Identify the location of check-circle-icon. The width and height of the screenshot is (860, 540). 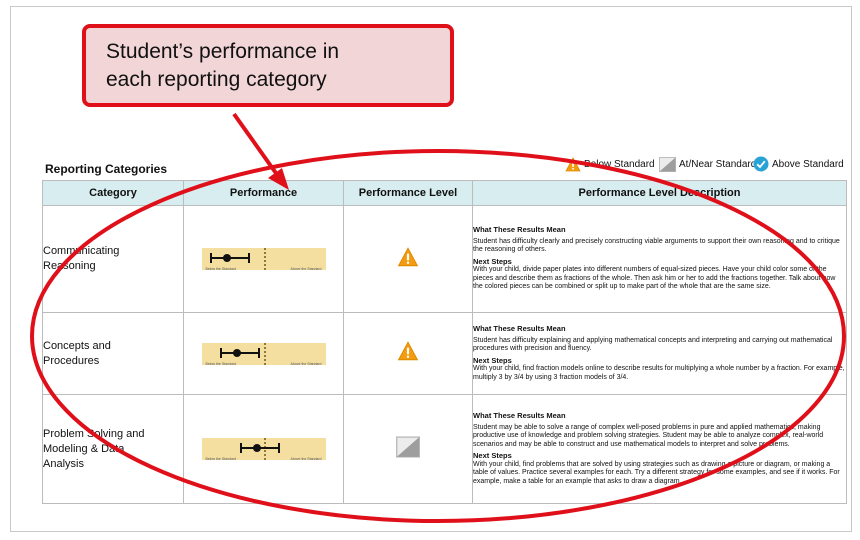
(761, 164).